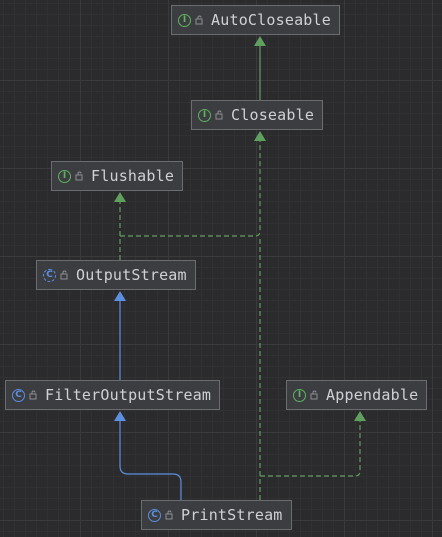 This screenshot has width=442, height=537. Describe the element at coordinates (232, 515) in the screenshot. I see `node-label: PrintStream` at that location.